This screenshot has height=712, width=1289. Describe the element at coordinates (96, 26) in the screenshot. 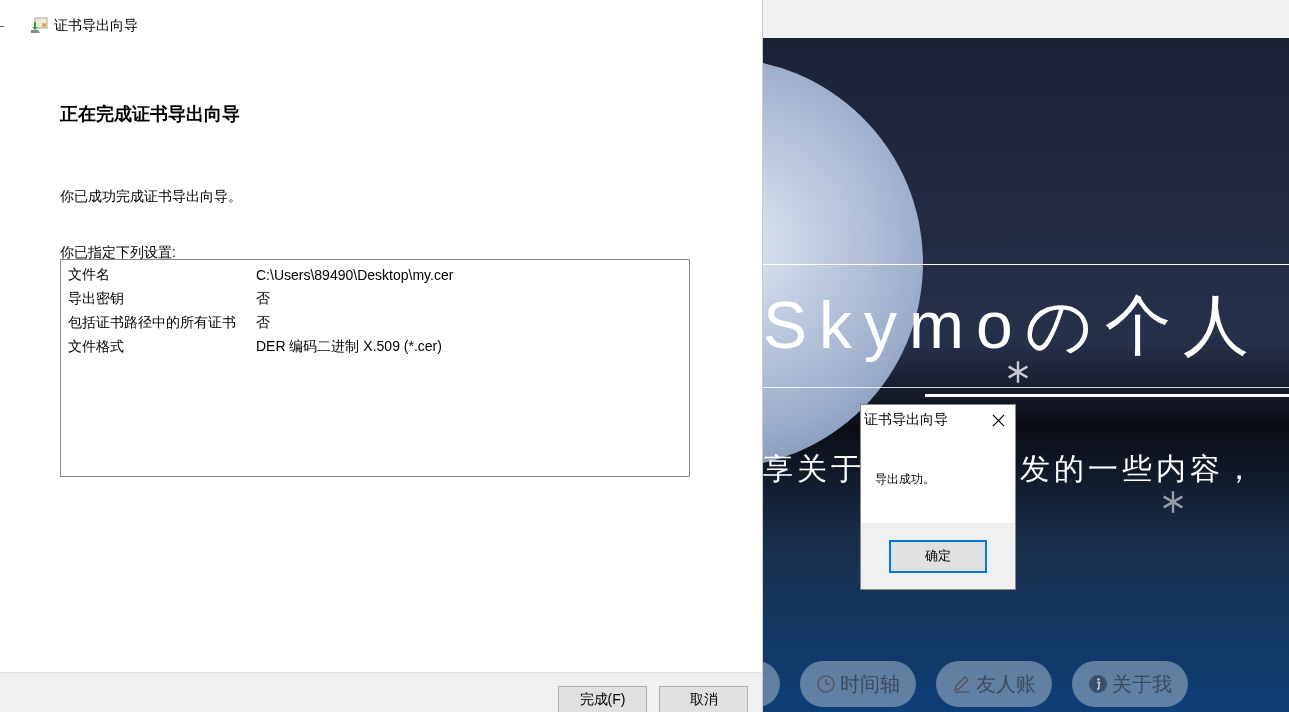

I see `window-title: 证书导出向导` at that location.